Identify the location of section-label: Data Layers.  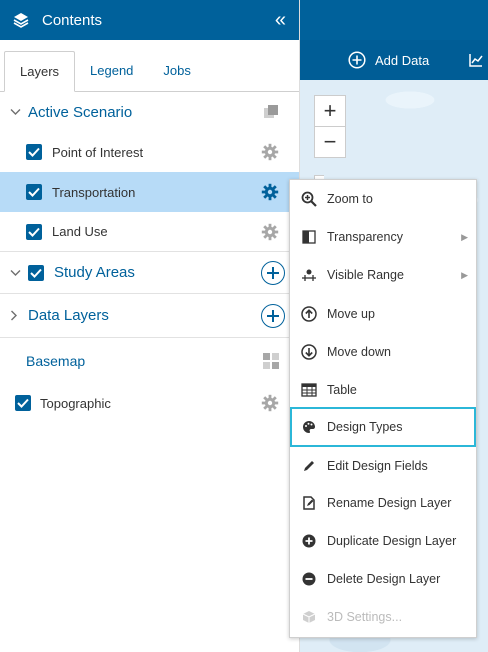
(68, 315).